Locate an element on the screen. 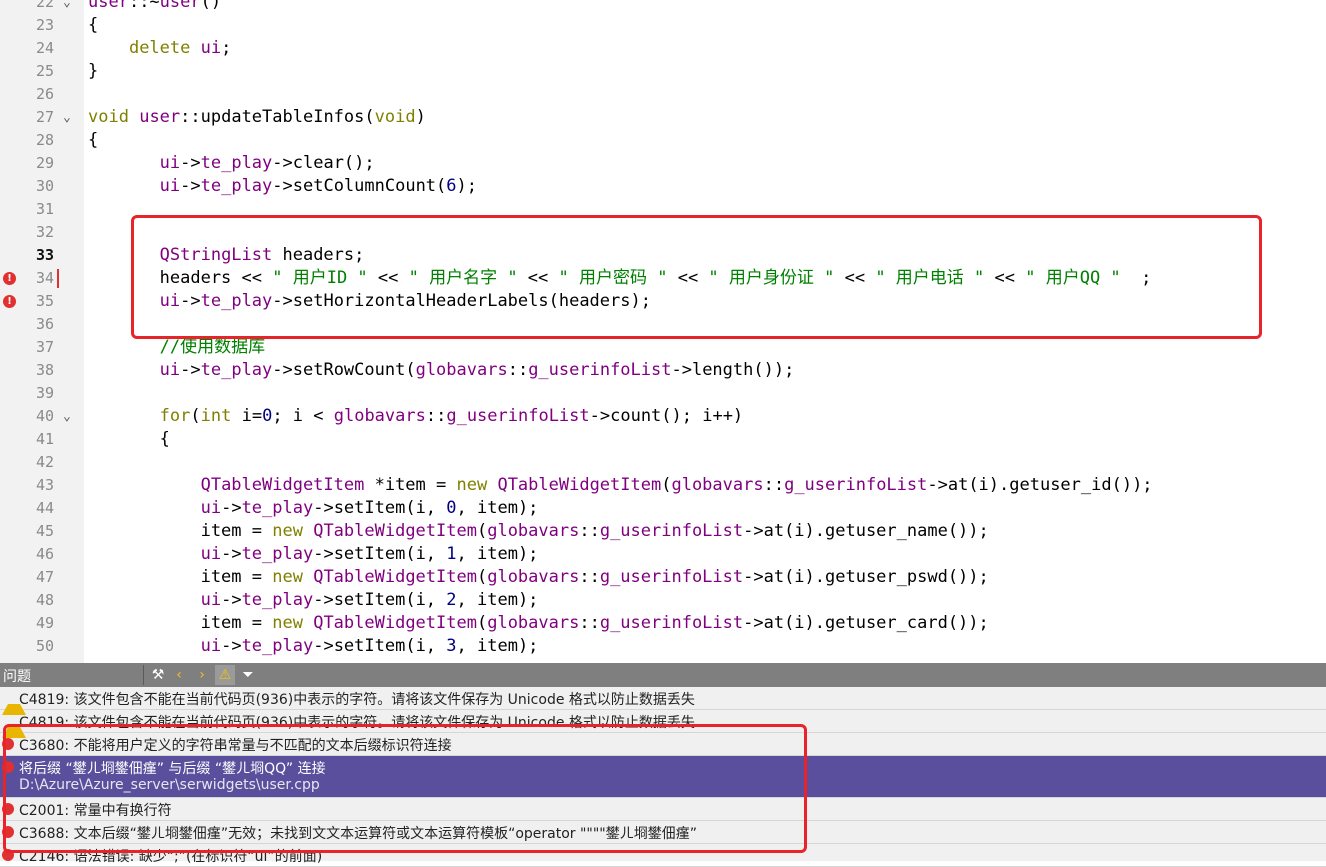  line-number: 24 is located at coordinates (44, 48).